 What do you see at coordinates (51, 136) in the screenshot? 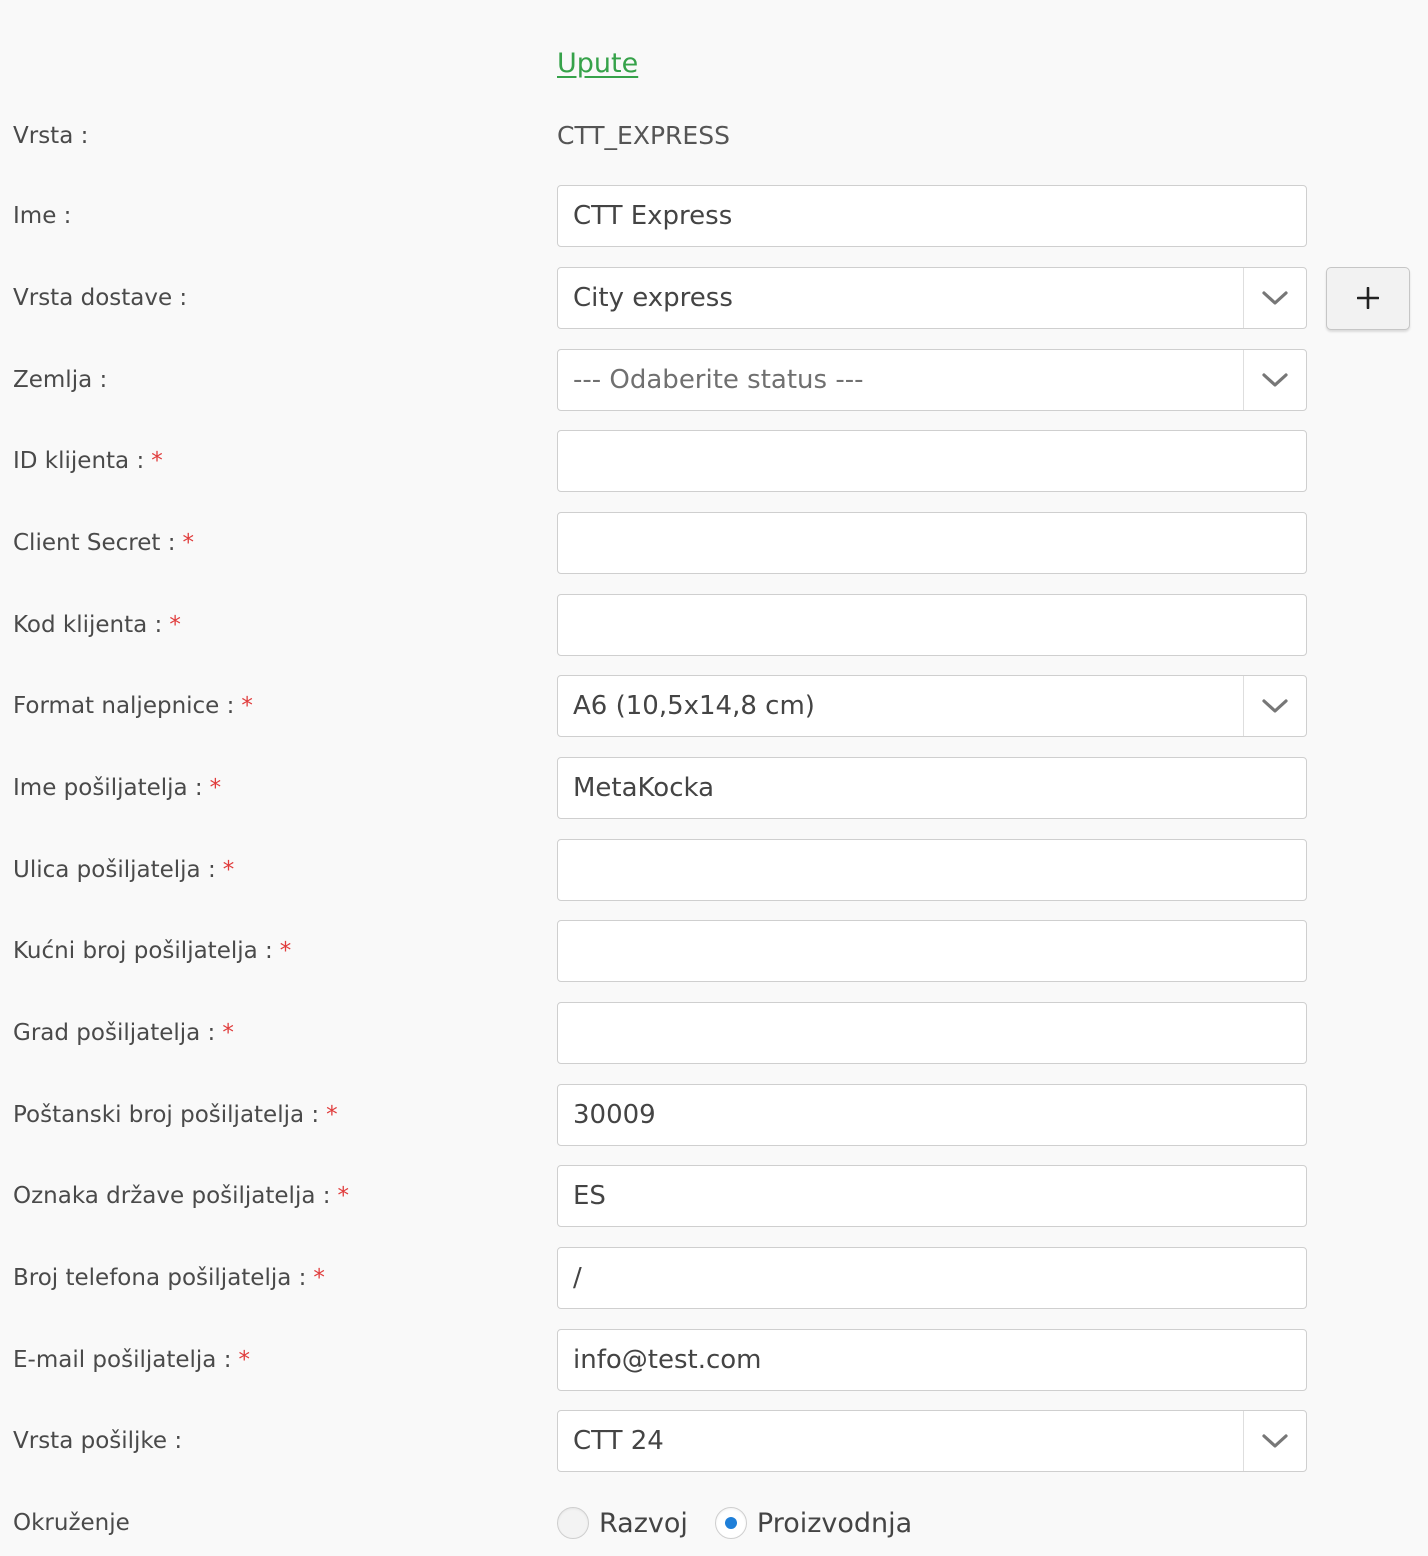
I see `vrsta-label: Vrsta :` at bounding box center [51, 136].